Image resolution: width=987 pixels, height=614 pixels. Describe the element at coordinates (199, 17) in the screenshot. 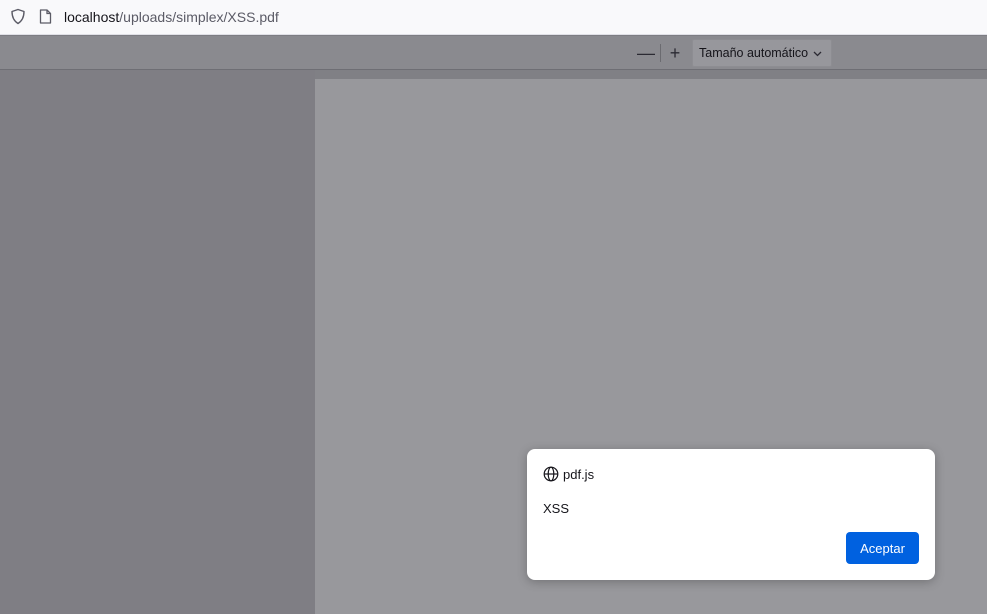

I see `url-path: /uploads/simplex/XSS.pdf` at that location.